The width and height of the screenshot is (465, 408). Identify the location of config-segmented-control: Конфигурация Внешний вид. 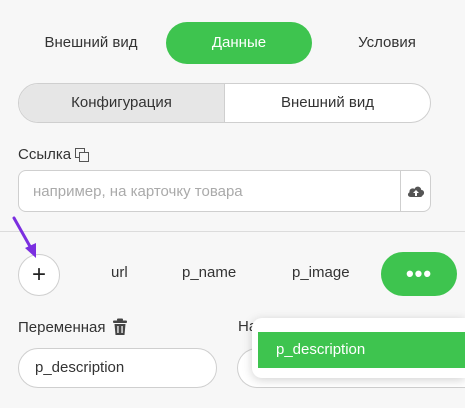
(224, 103).